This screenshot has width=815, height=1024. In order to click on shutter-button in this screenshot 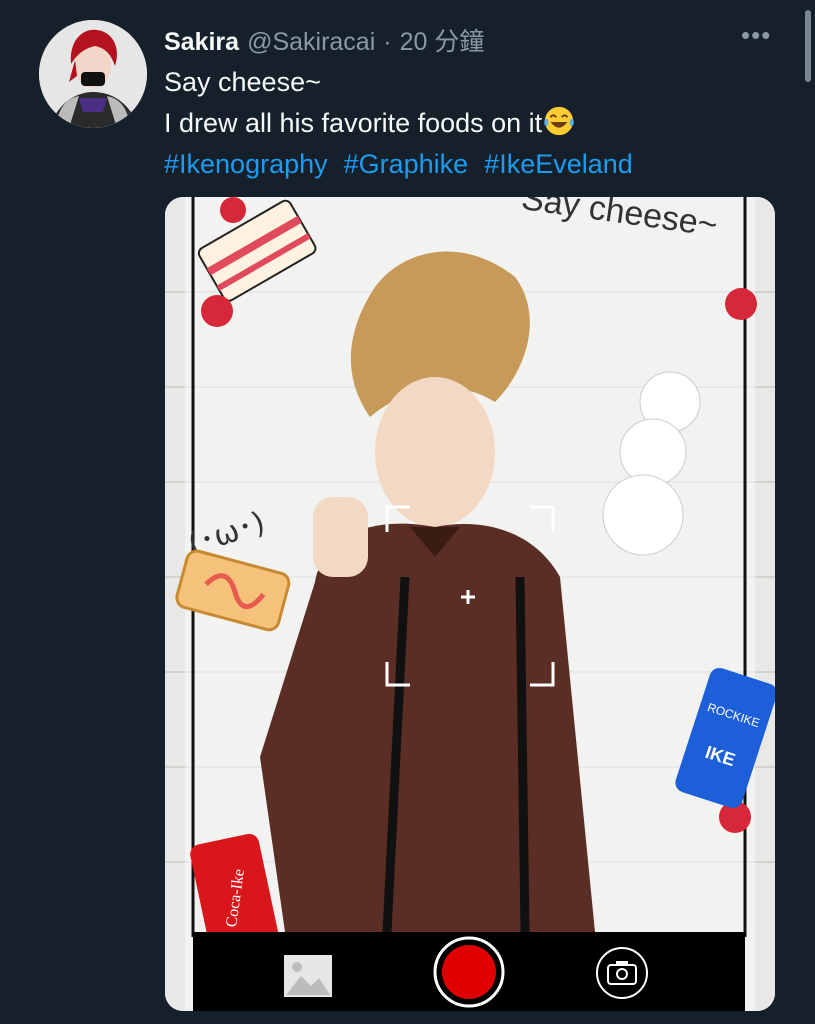, I will do `click(469, 972)`.